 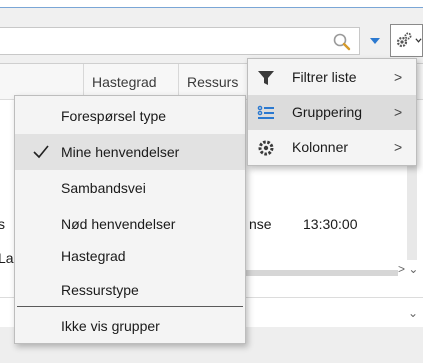 What do you see at coordinates (100, 290) in the screenshot?
I see `menu-item-label: Ressurstype` at bounding box center [100, 290].